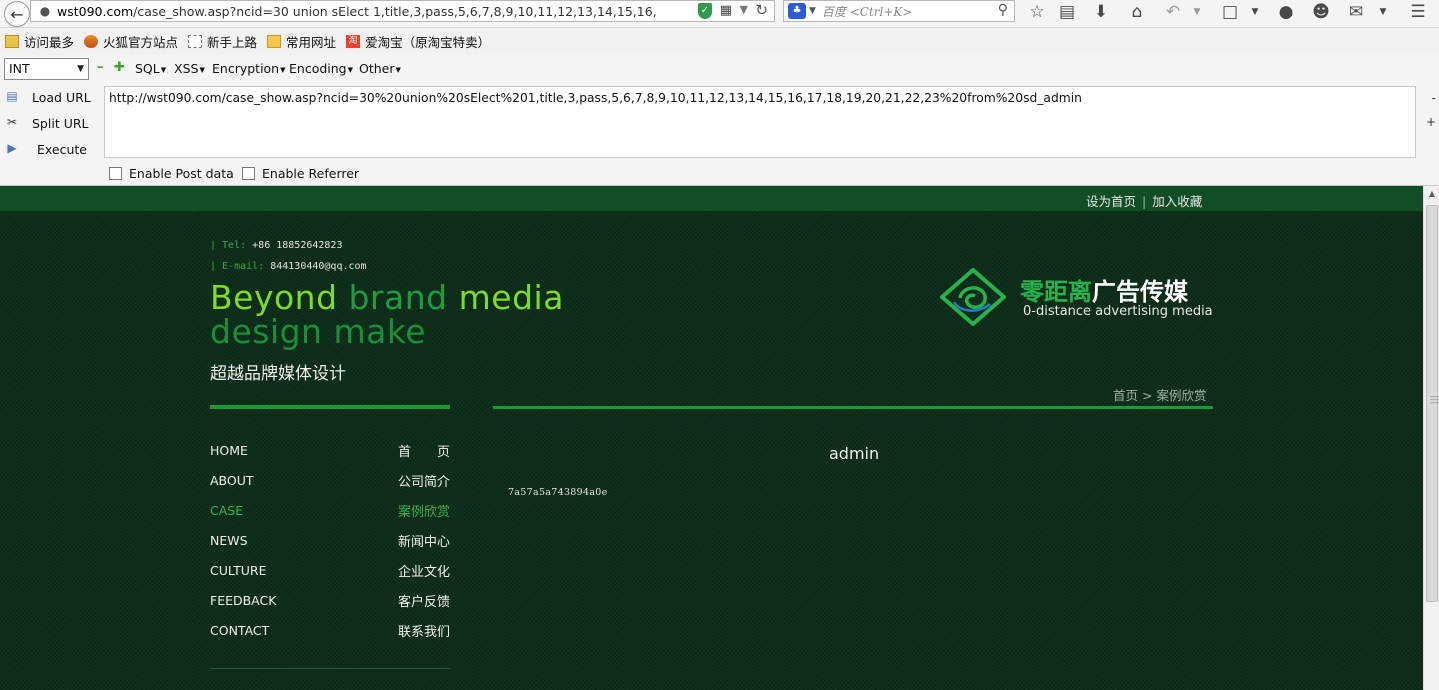 Image resolution: width=1439 pixels, height=690 pixels. Describe the element at coordinates (100, 67) in the screenshot. I see `decrease-icon: –` at that location.